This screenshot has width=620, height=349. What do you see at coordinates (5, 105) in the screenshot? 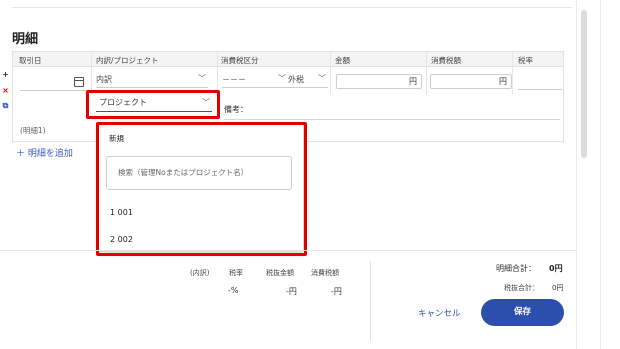
I see `copy-row-icon: ⧉` at bounding box center [5, 105].